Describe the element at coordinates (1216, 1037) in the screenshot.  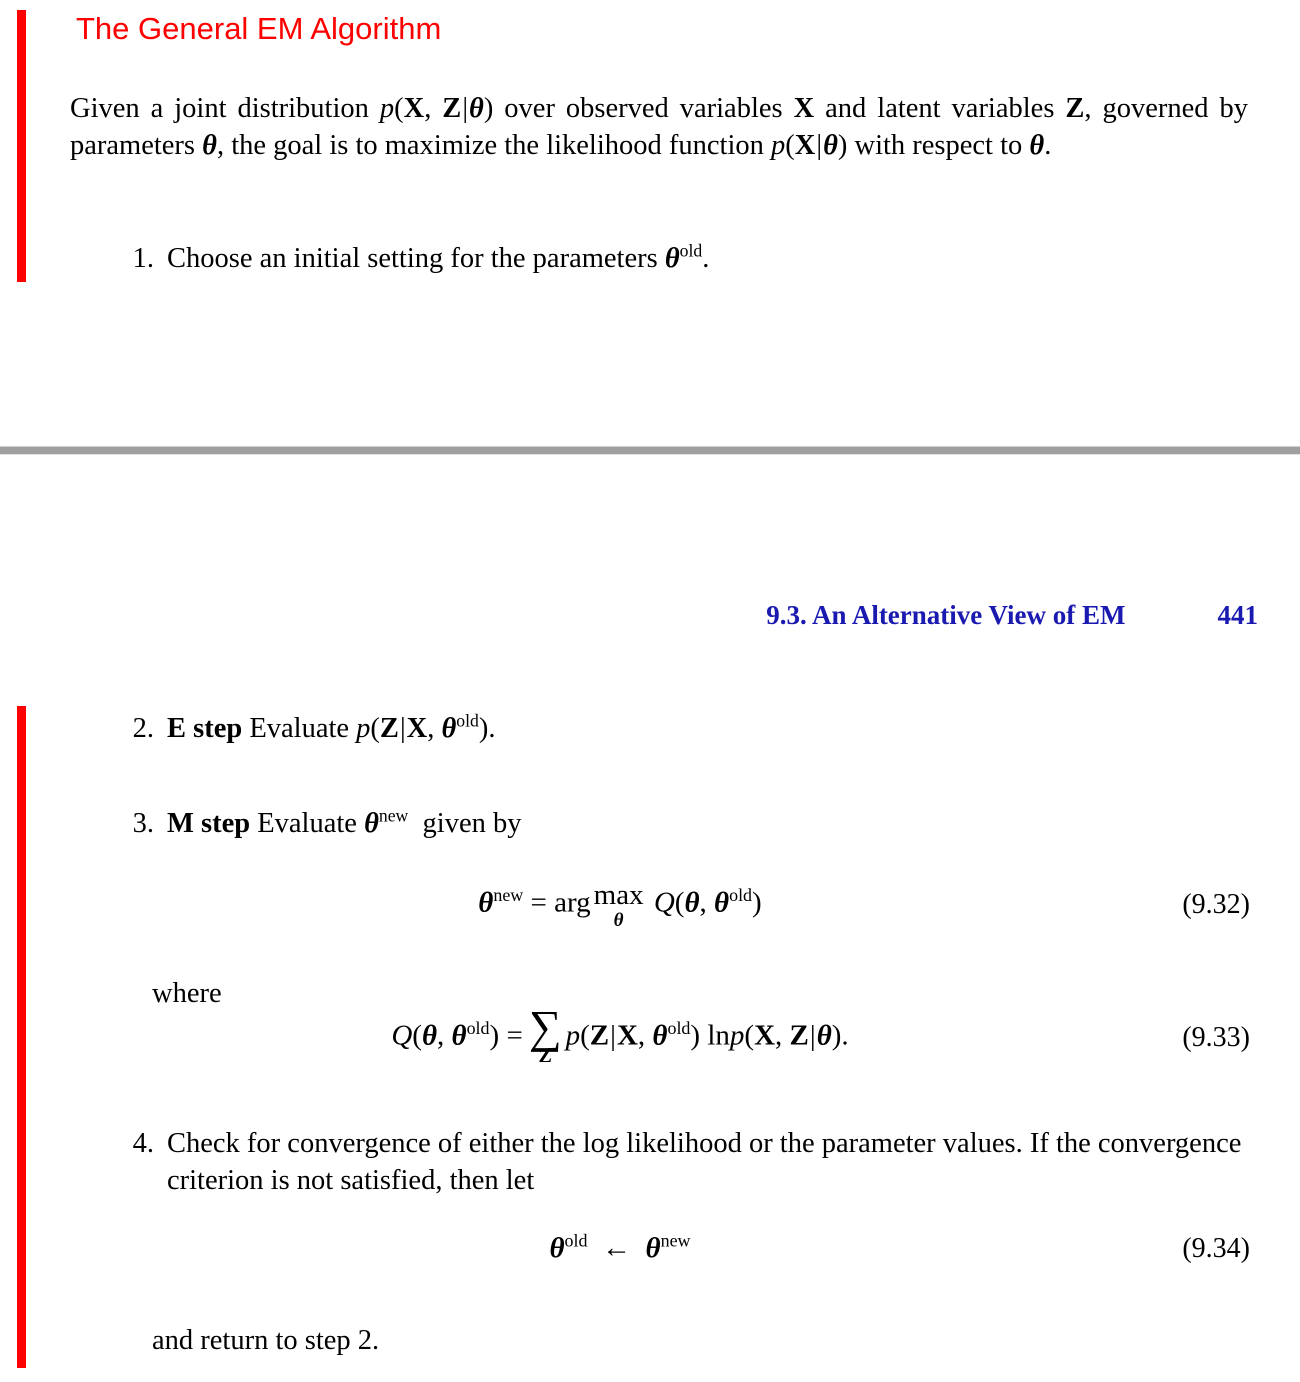
I see `equation-tag: (9.33)` at that location.